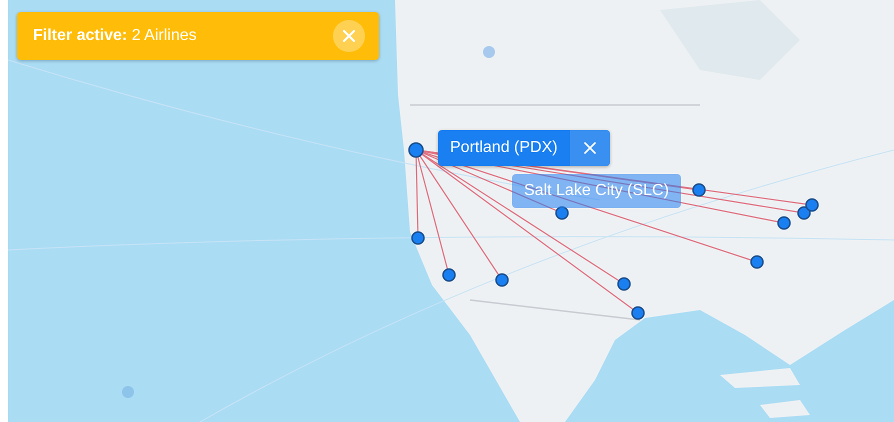 This screenshot has height=422, width=894. Describe the element at coordinates (115, 36) in the screenshot. I see `filter-status-text: Filter active: 2 Airlines` at that location.